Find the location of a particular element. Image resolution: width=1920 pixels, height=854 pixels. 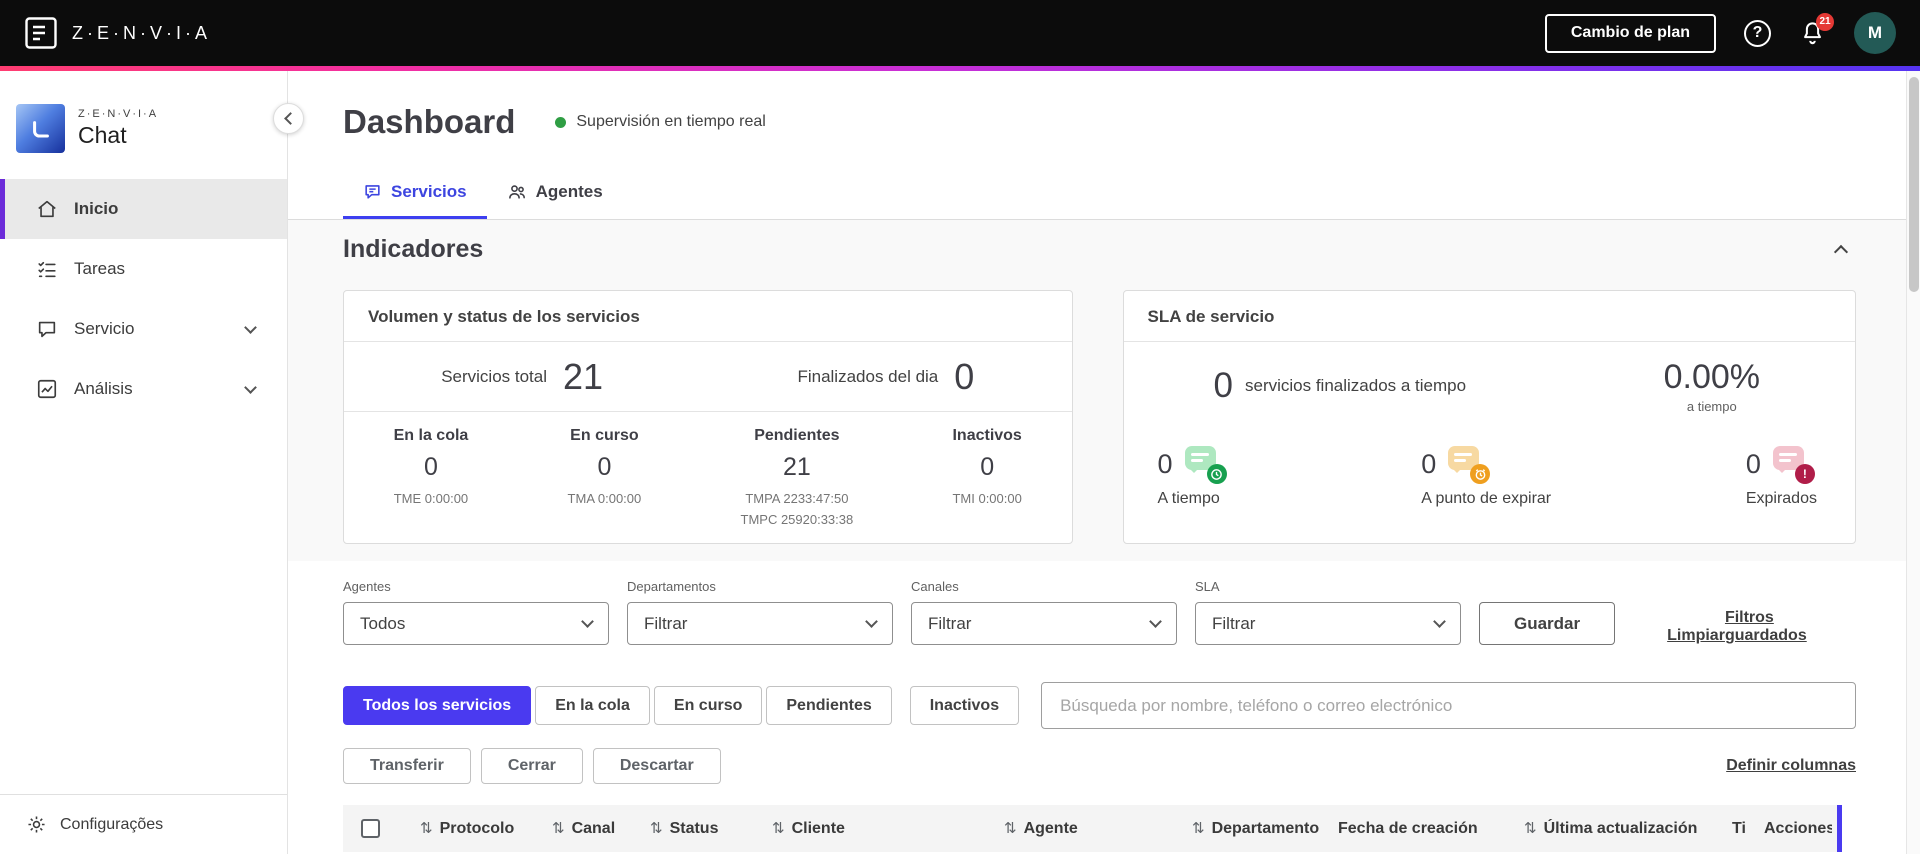

column-agente: Agente is located at coordinates (1098, 828).